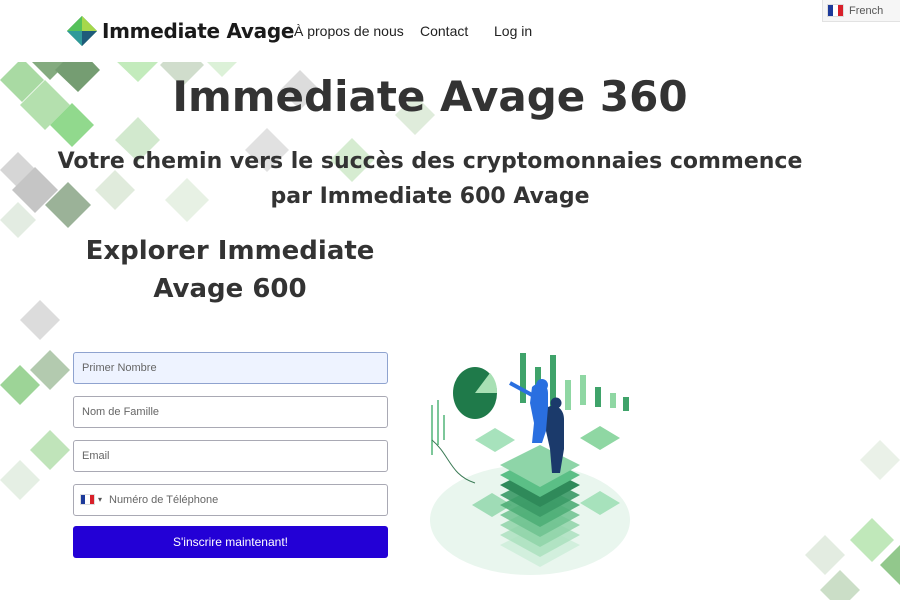  Describe the element at coordinates (230, 270) in the screenshot. I see `explore-heading: Explorer Immediate Avage 600` at that location.